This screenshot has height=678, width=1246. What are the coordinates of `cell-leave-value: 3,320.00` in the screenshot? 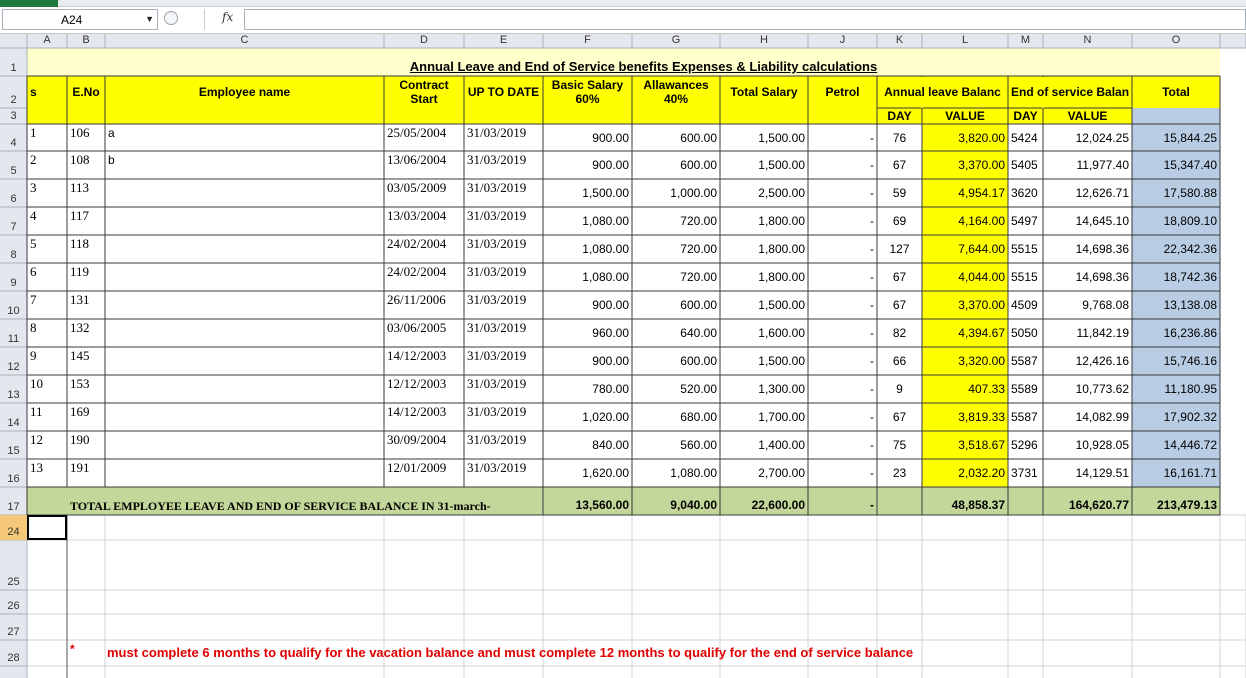 It's located at (981, 361).